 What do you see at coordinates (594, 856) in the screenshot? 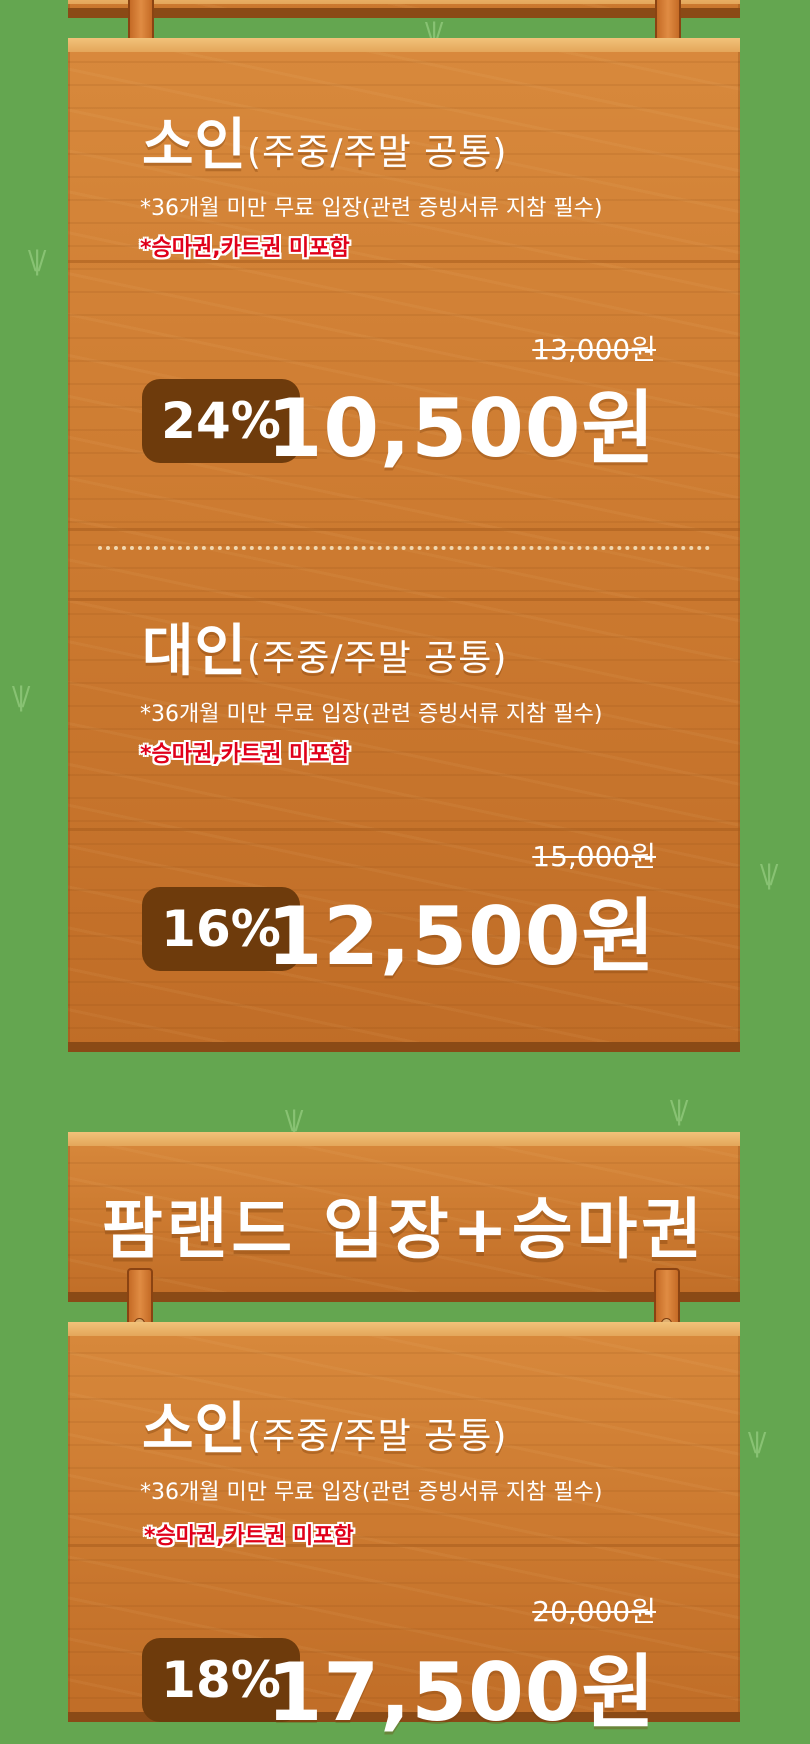
I see `adult-original-price: 15,000원` at bounding box center [594, 856].